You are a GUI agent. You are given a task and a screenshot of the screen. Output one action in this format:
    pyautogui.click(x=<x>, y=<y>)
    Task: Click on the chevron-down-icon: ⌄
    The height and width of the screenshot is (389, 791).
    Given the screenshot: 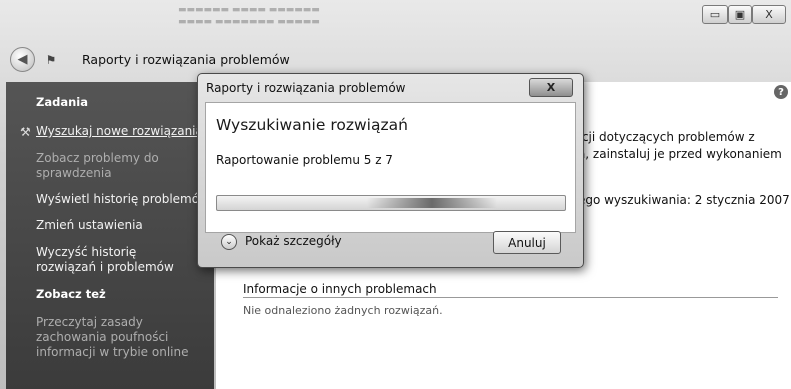 What is the action you would take?
    pyautogui.click(x=229, y=242)
    